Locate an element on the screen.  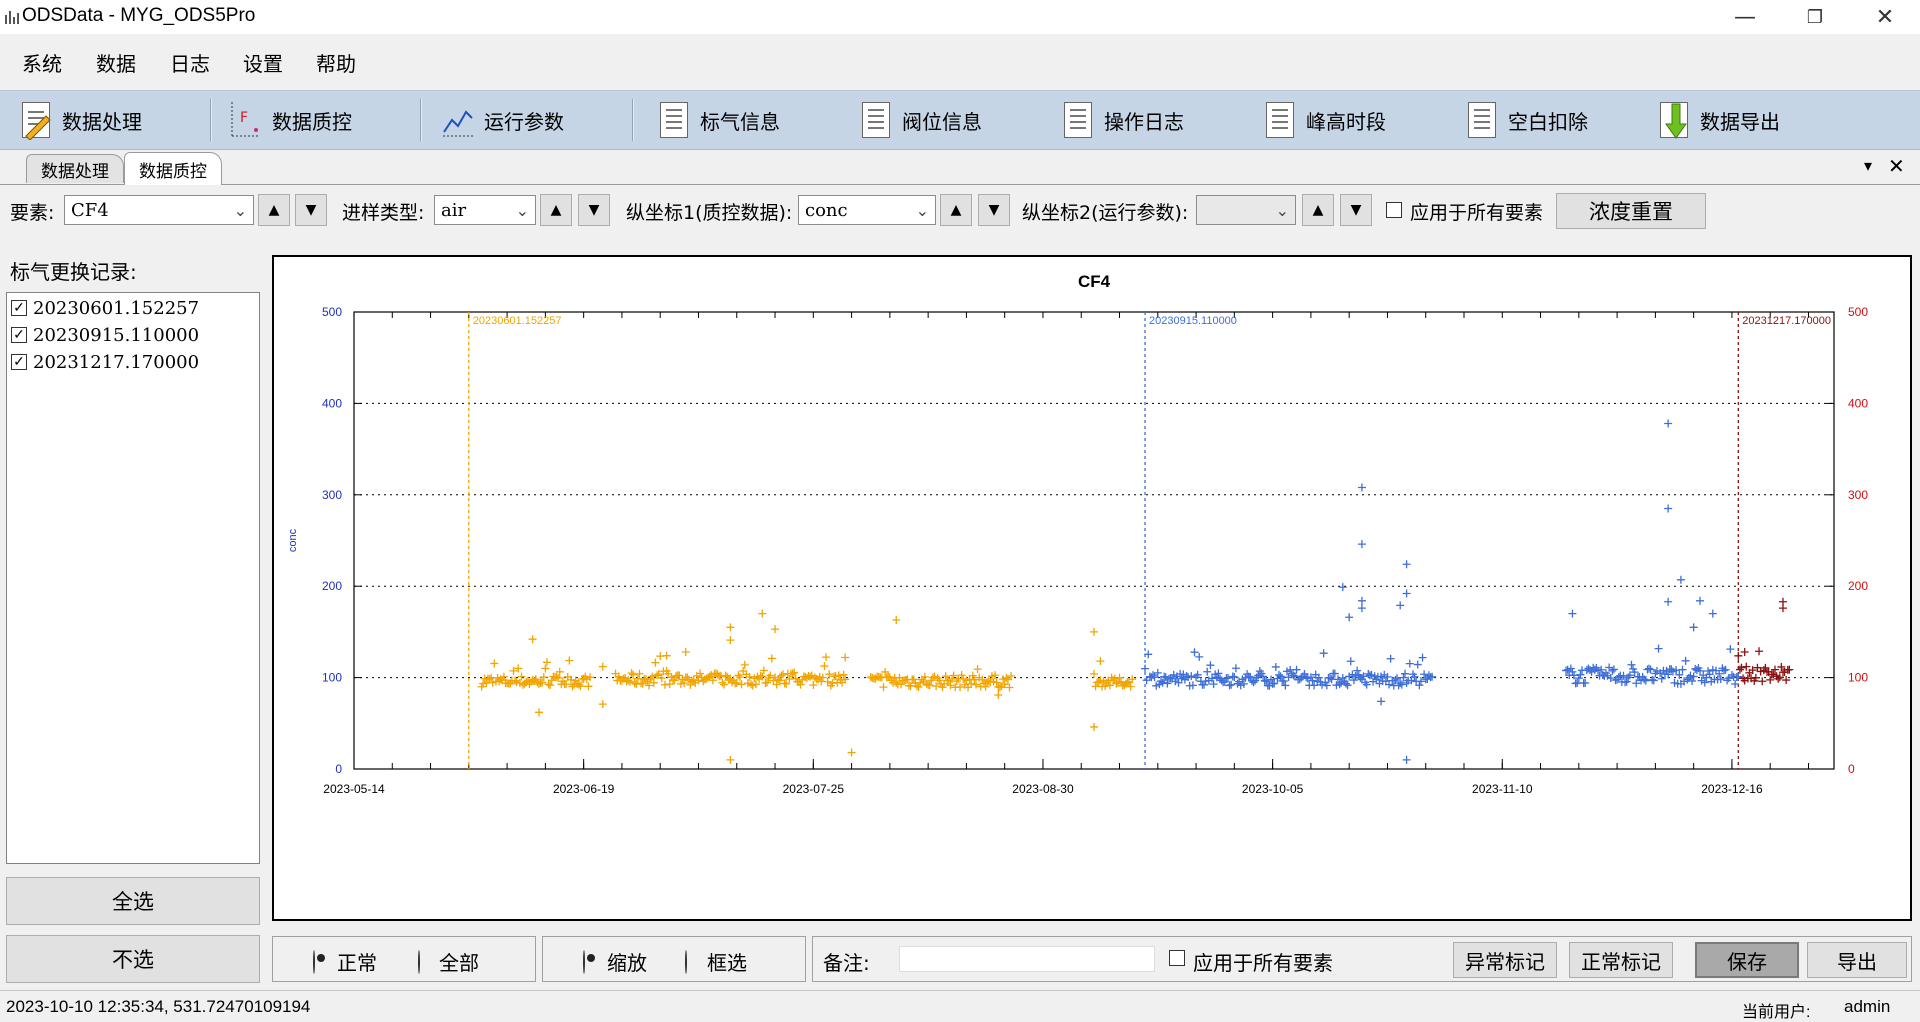
tool-standard-gas: 标气信息 is located at coordinates (718, 120).